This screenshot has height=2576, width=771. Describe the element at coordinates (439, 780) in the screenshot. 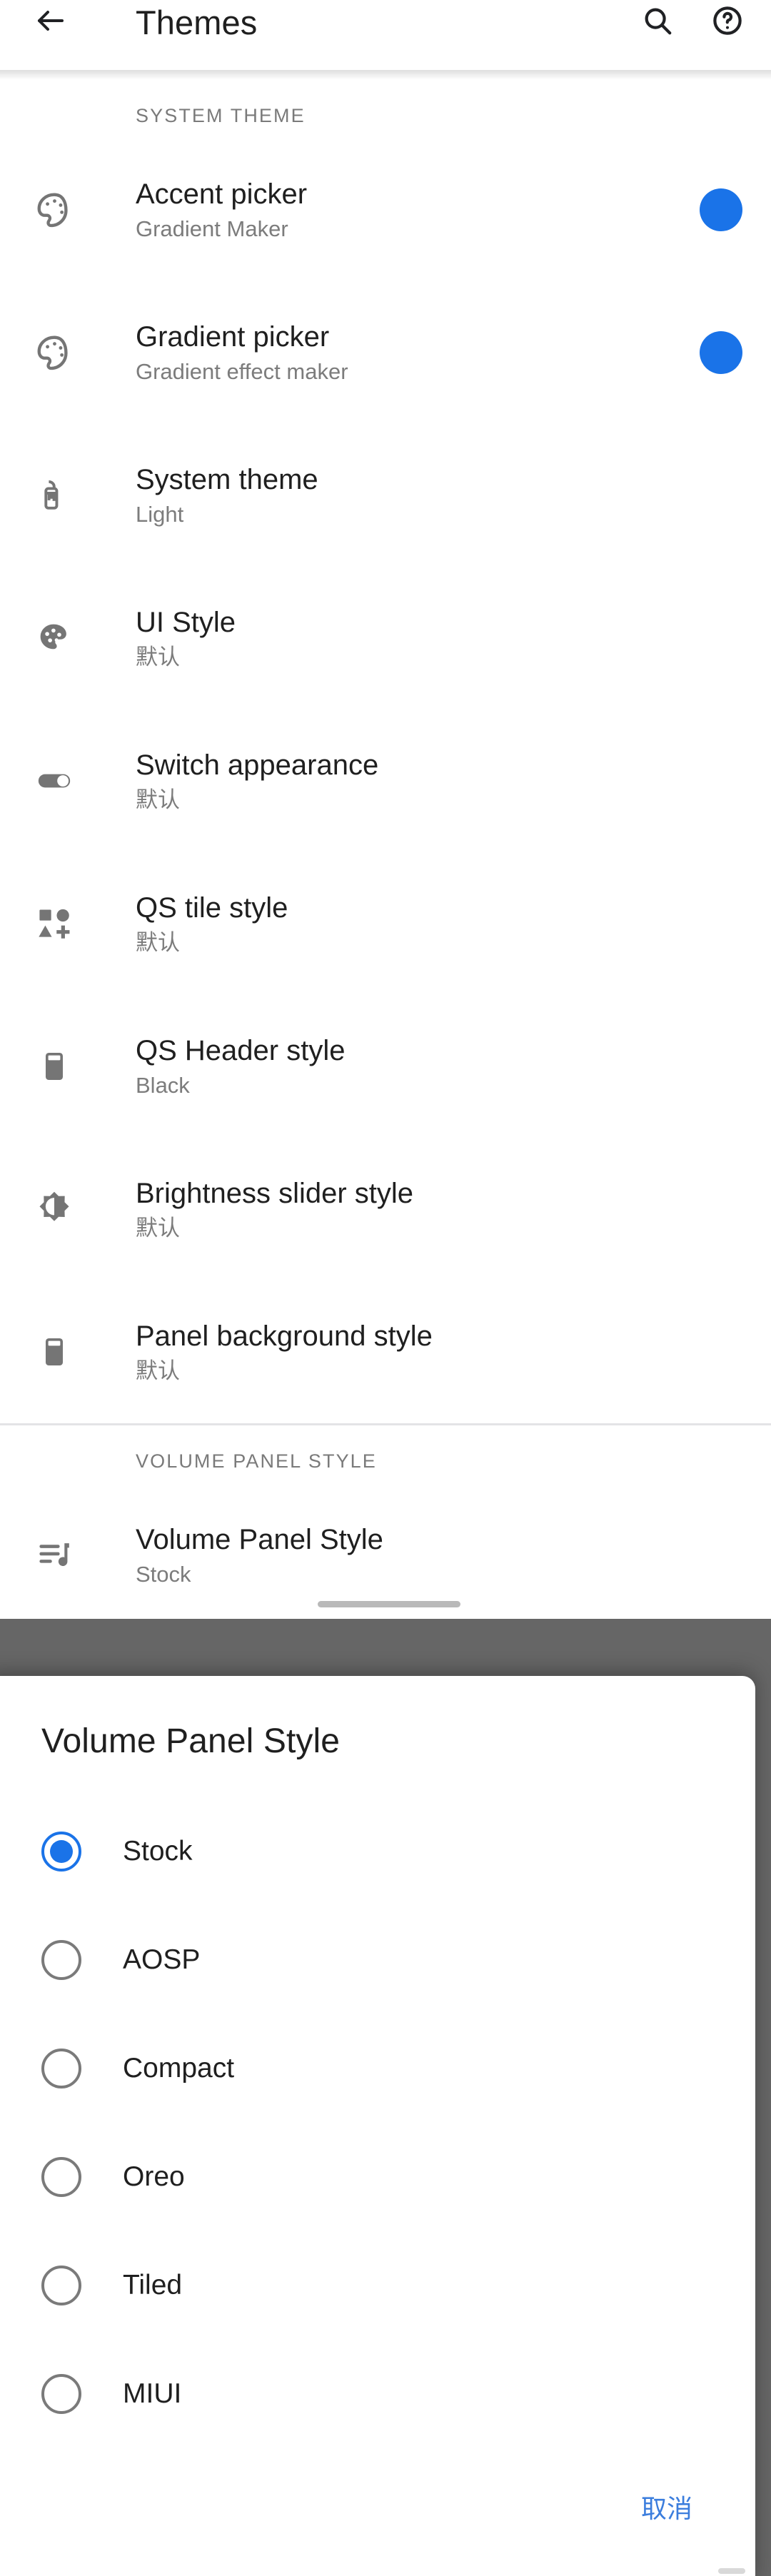

I see `list-item-text: Switch appearance 默认` at that location.